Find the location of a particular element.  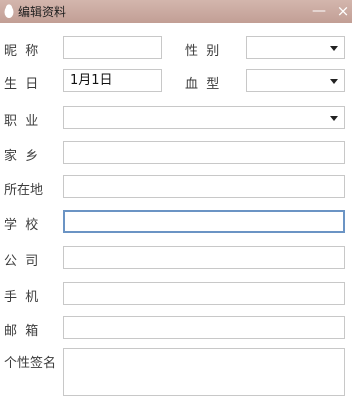

phone-label: 手 机 is located at coordinates (21, 297).